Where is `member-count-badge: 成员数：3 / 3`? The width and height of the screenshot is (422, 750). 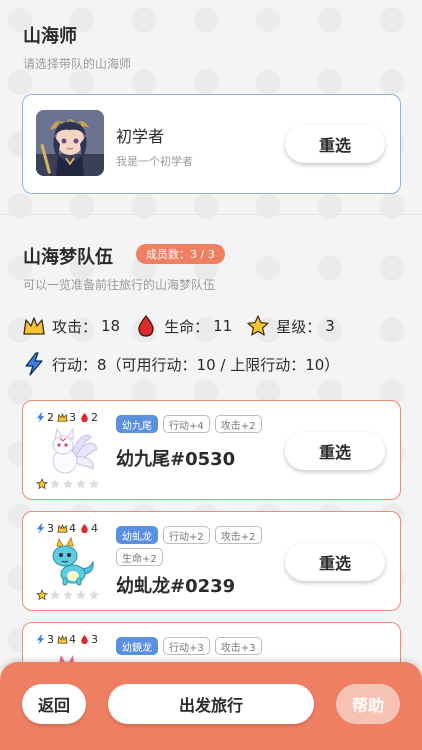
member-count-badge: 成员数：3 / 3 is located at coordinates (180, 254).